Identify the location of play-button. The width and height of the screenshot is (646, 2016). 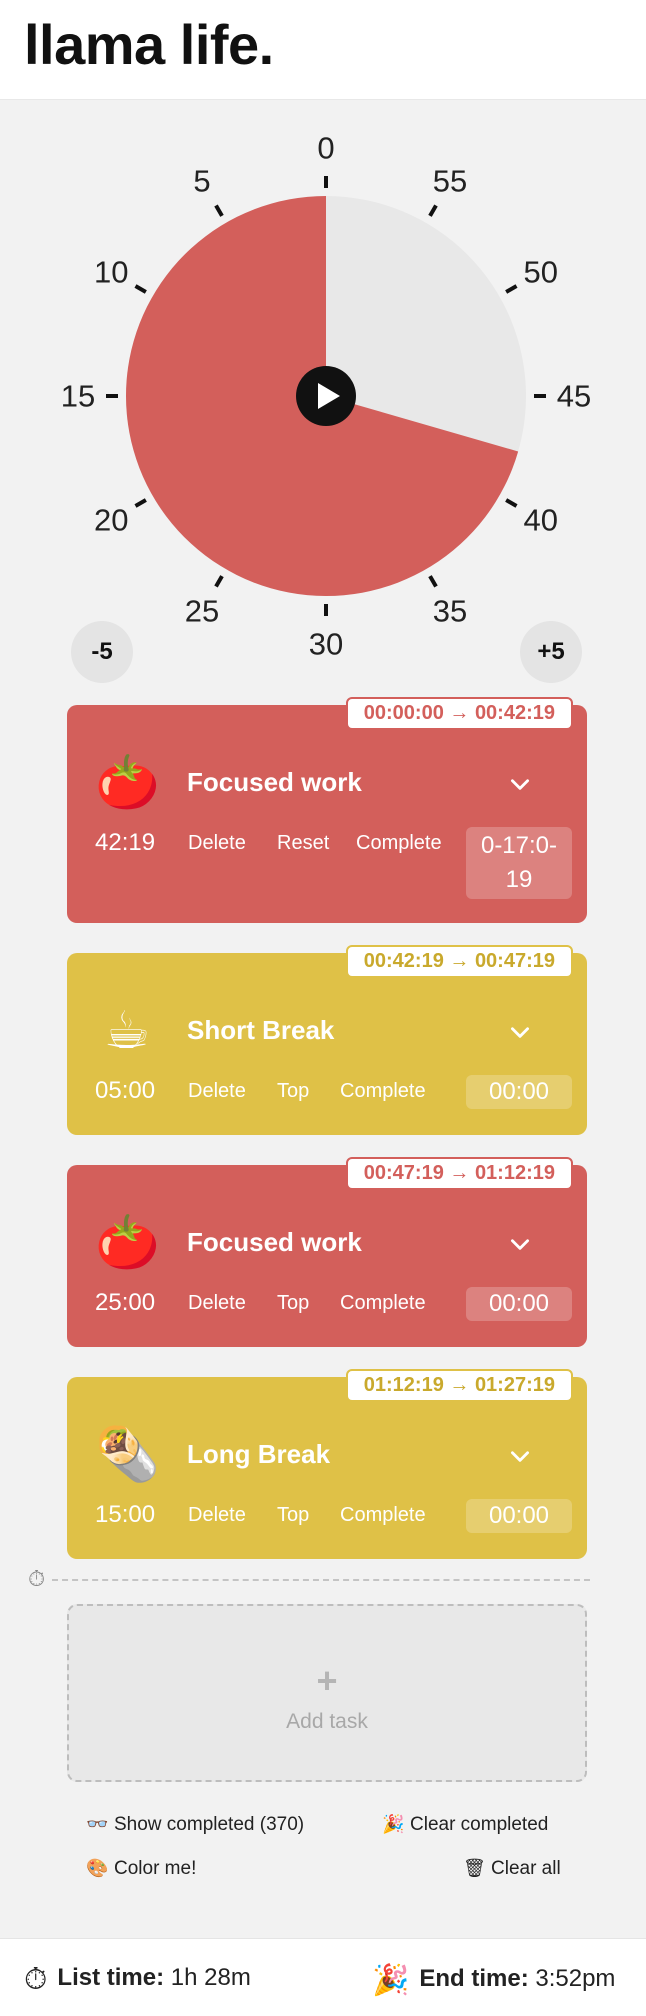
(326, 396).